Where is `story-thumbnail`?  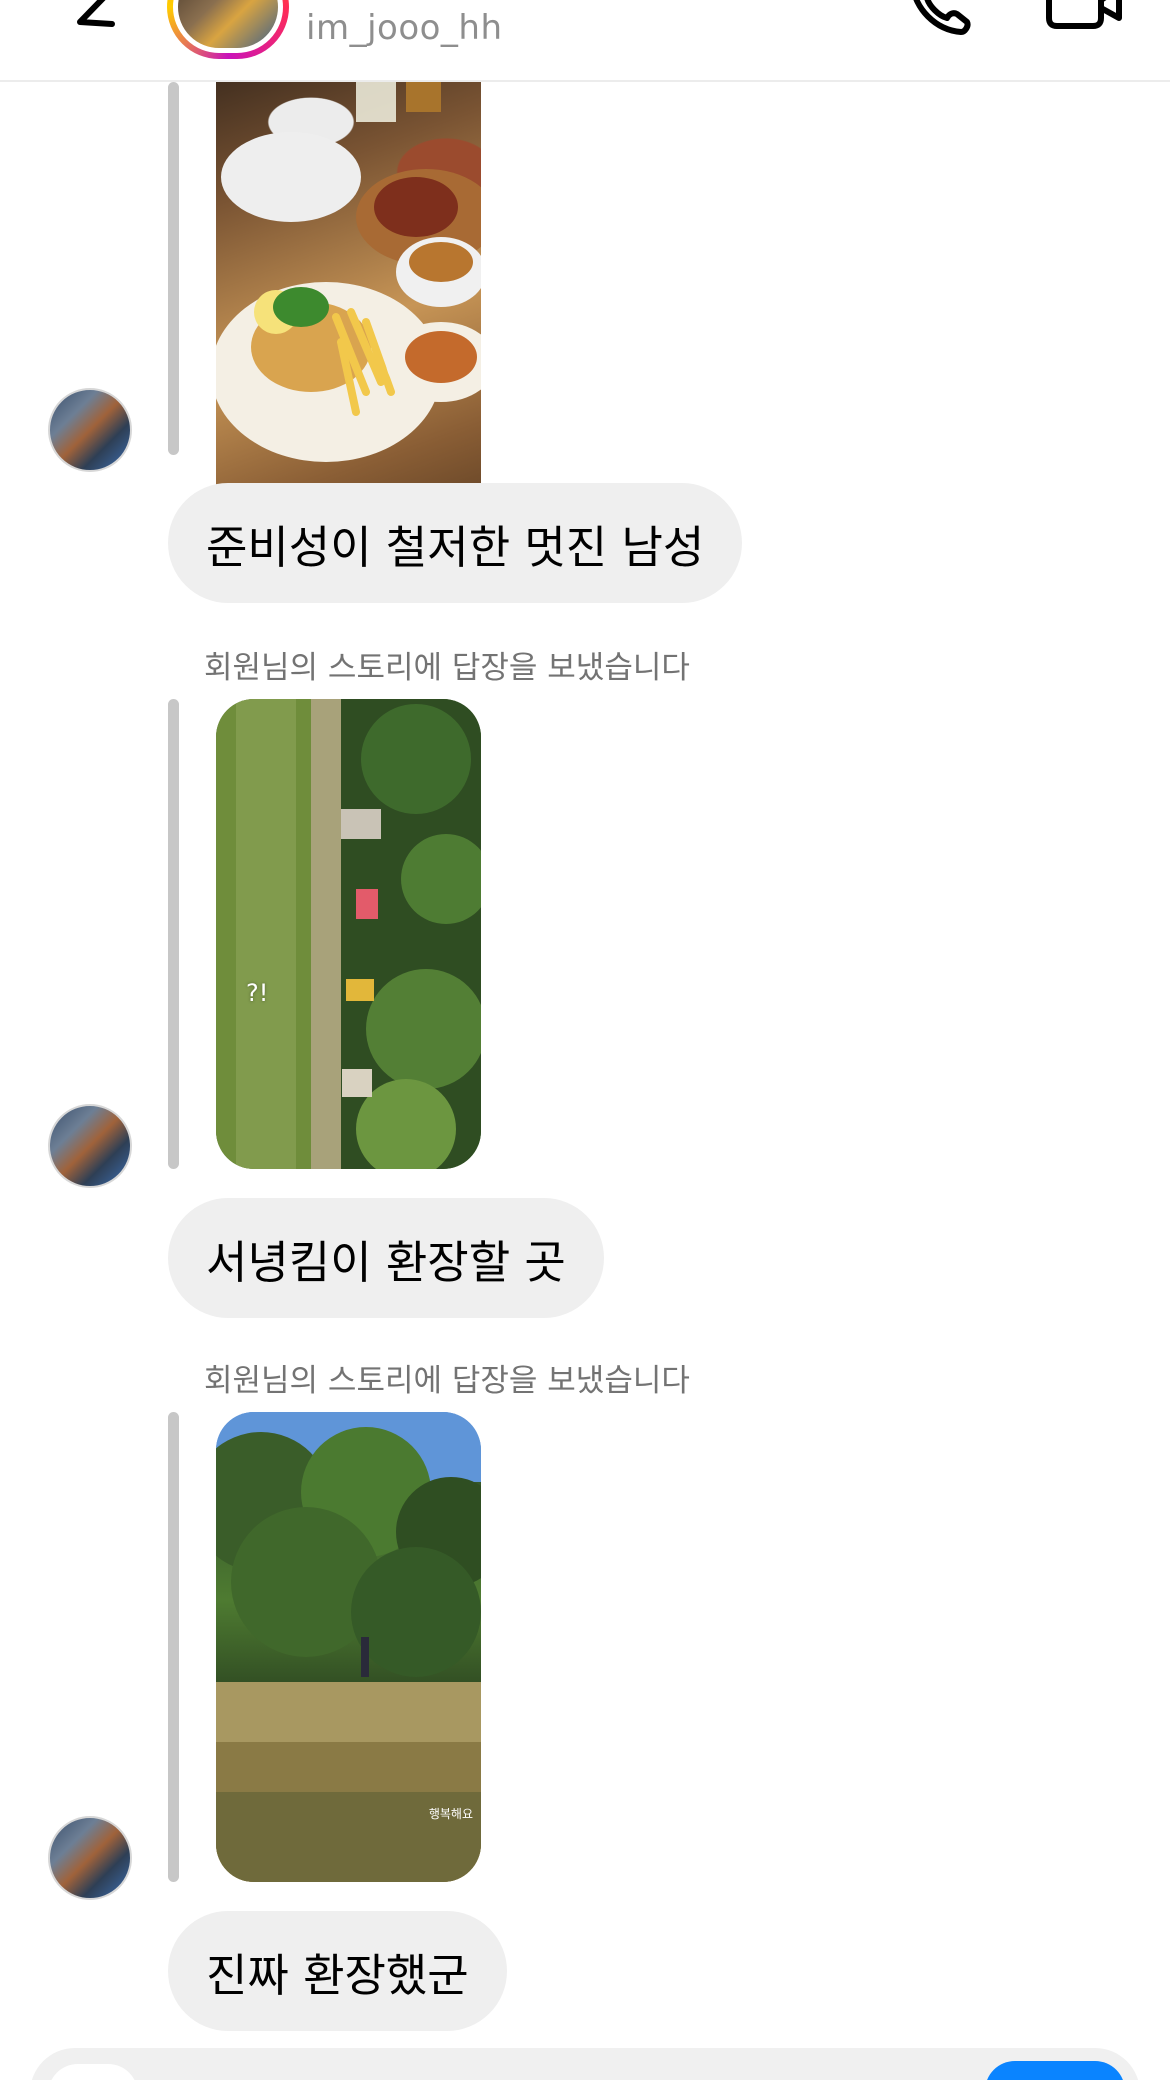
story-thumbnail is located at coordinates (348, 299).